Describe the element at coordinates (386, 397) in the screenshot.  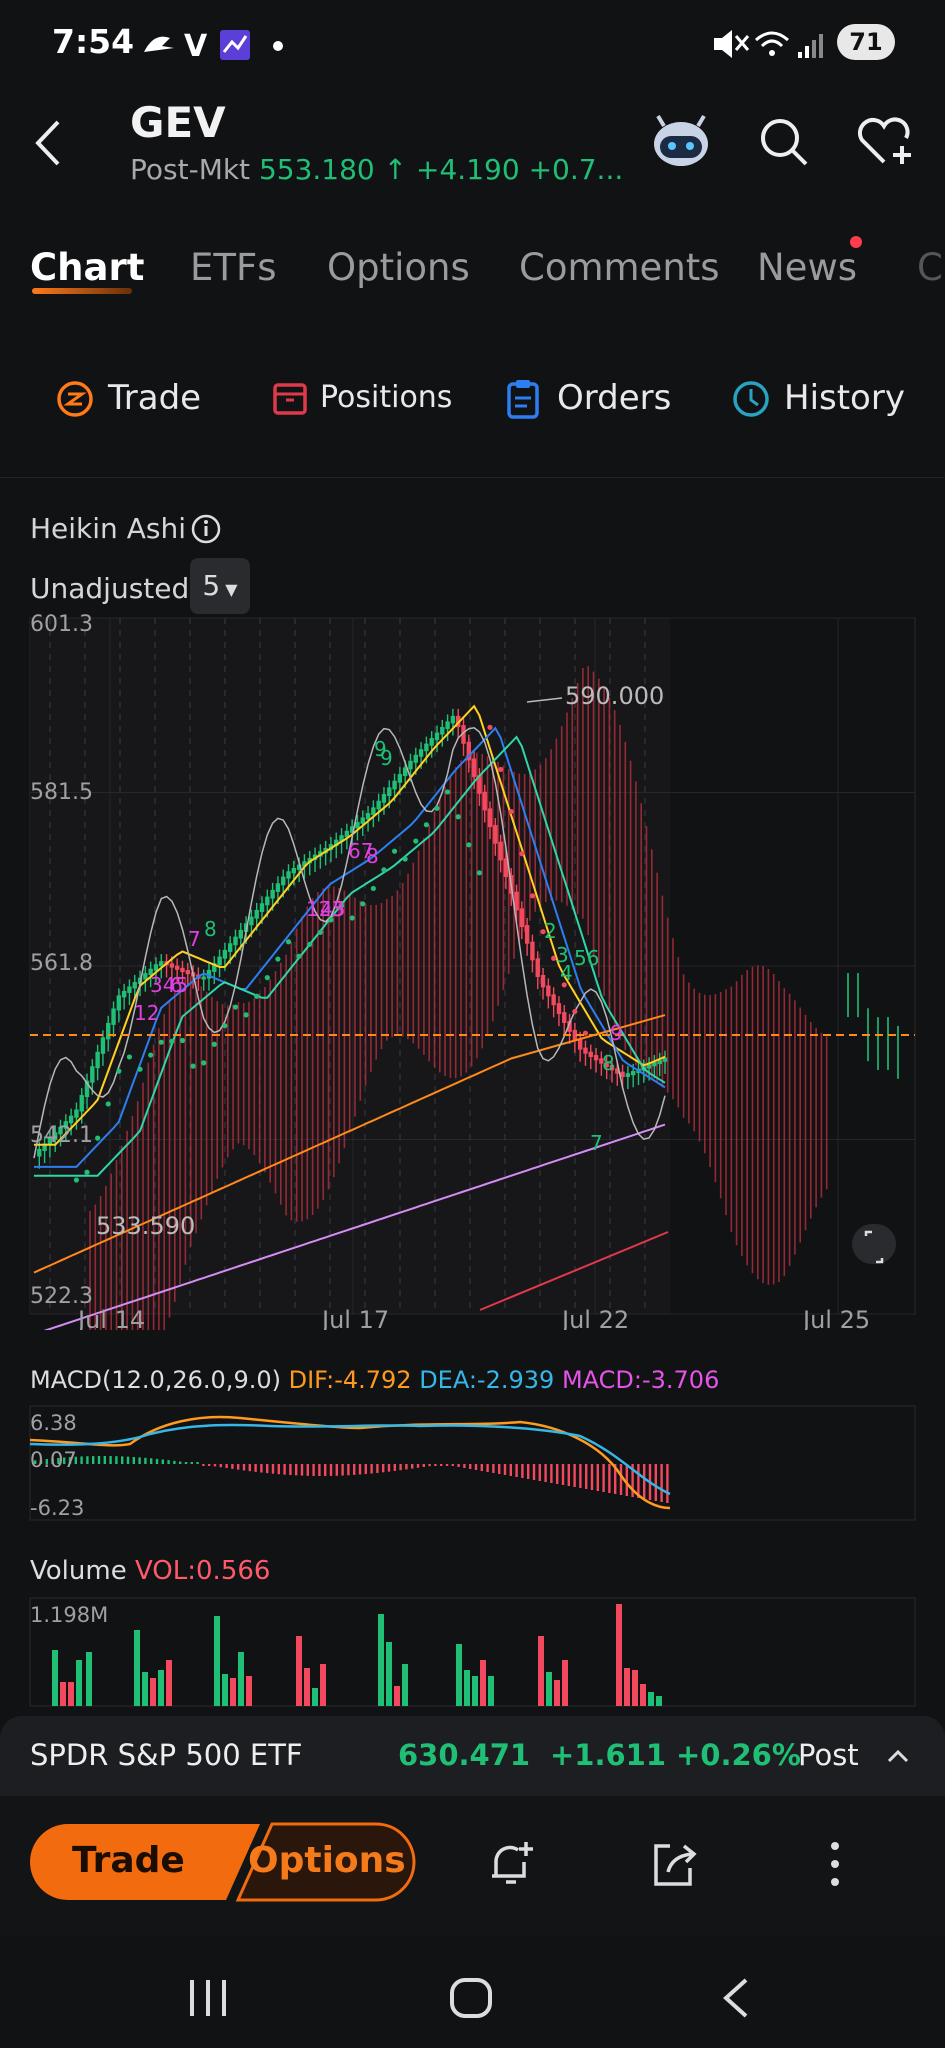
I see `action-positions: Positions` at that location.